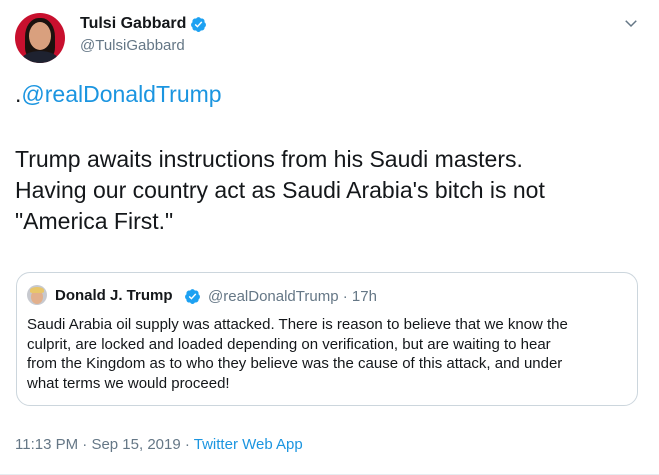 This screenshot has height=475, width=659. Describe the element at coordinates (37, 290) in the screenshot. I see `quoted-avatar-hair` at that location.